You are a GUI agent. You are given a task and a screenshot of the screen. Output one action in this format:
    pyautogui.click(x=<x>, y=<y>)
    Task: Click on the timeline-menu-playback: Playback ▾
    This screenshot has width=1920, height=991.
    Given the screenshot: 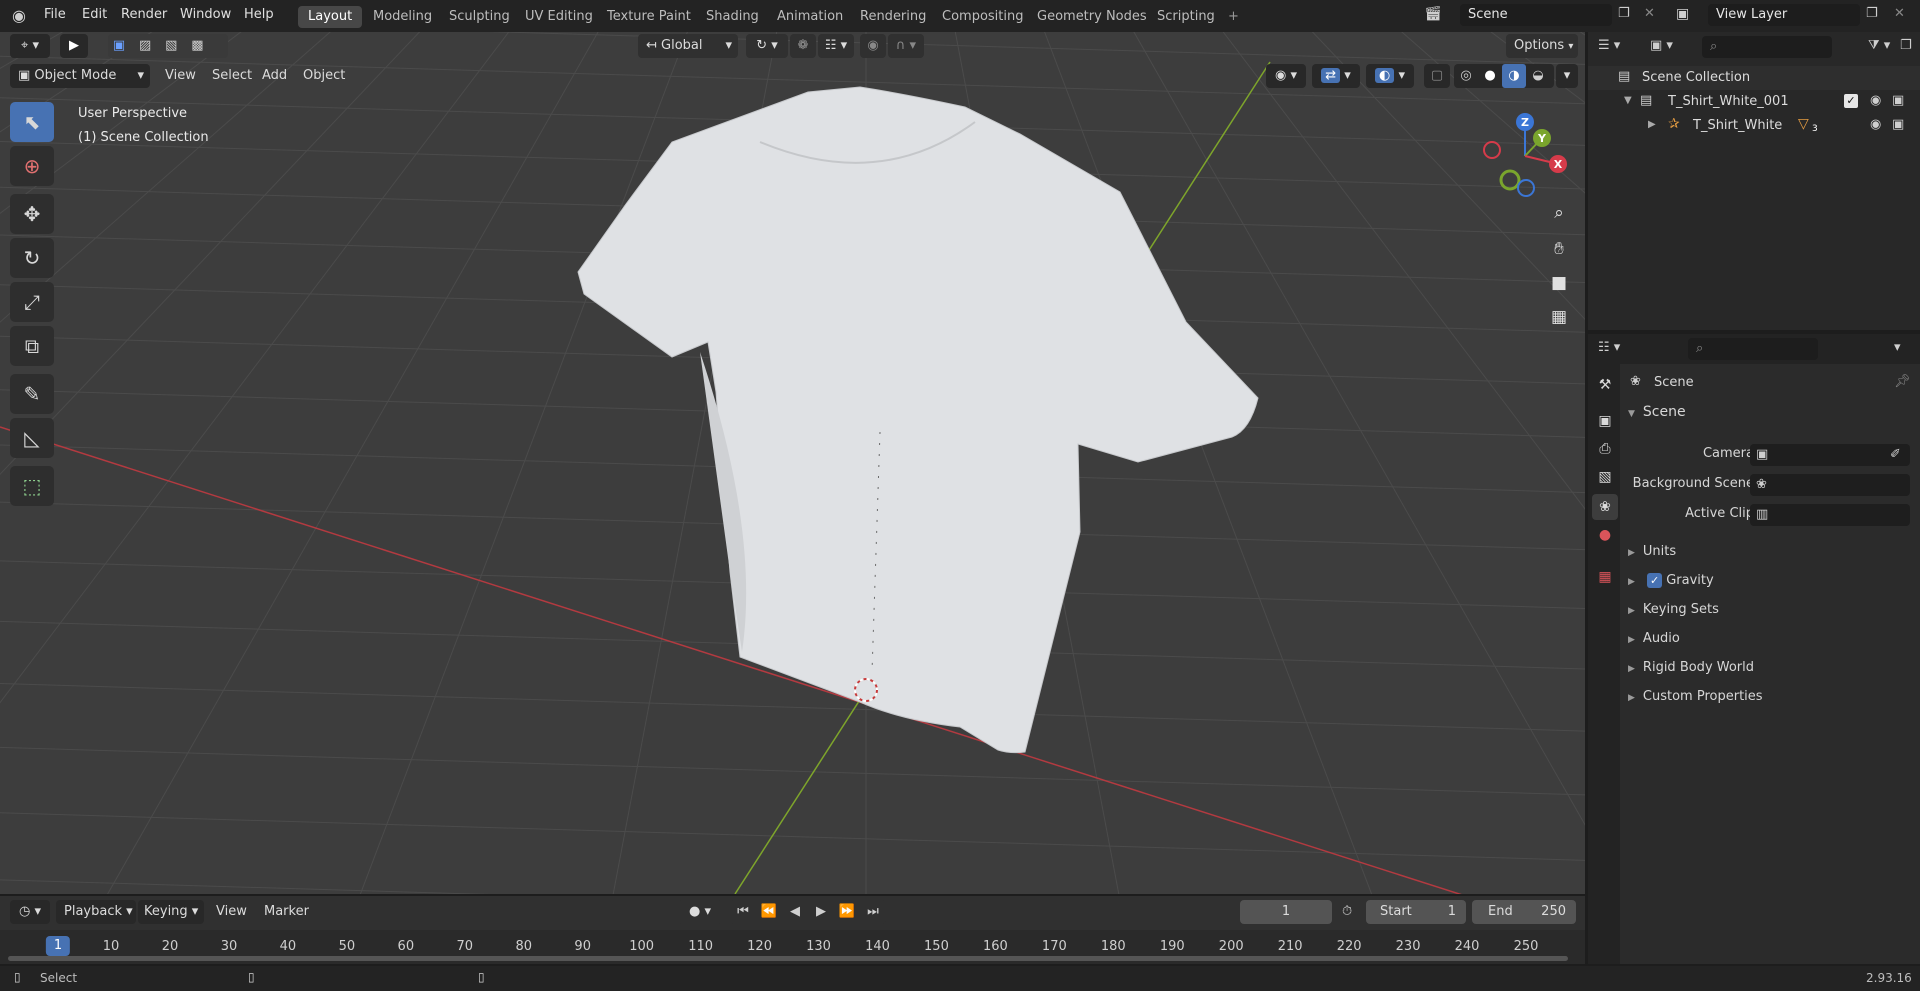 What is the action you would take?
    pyautogui.click(x=96, y=912)
    